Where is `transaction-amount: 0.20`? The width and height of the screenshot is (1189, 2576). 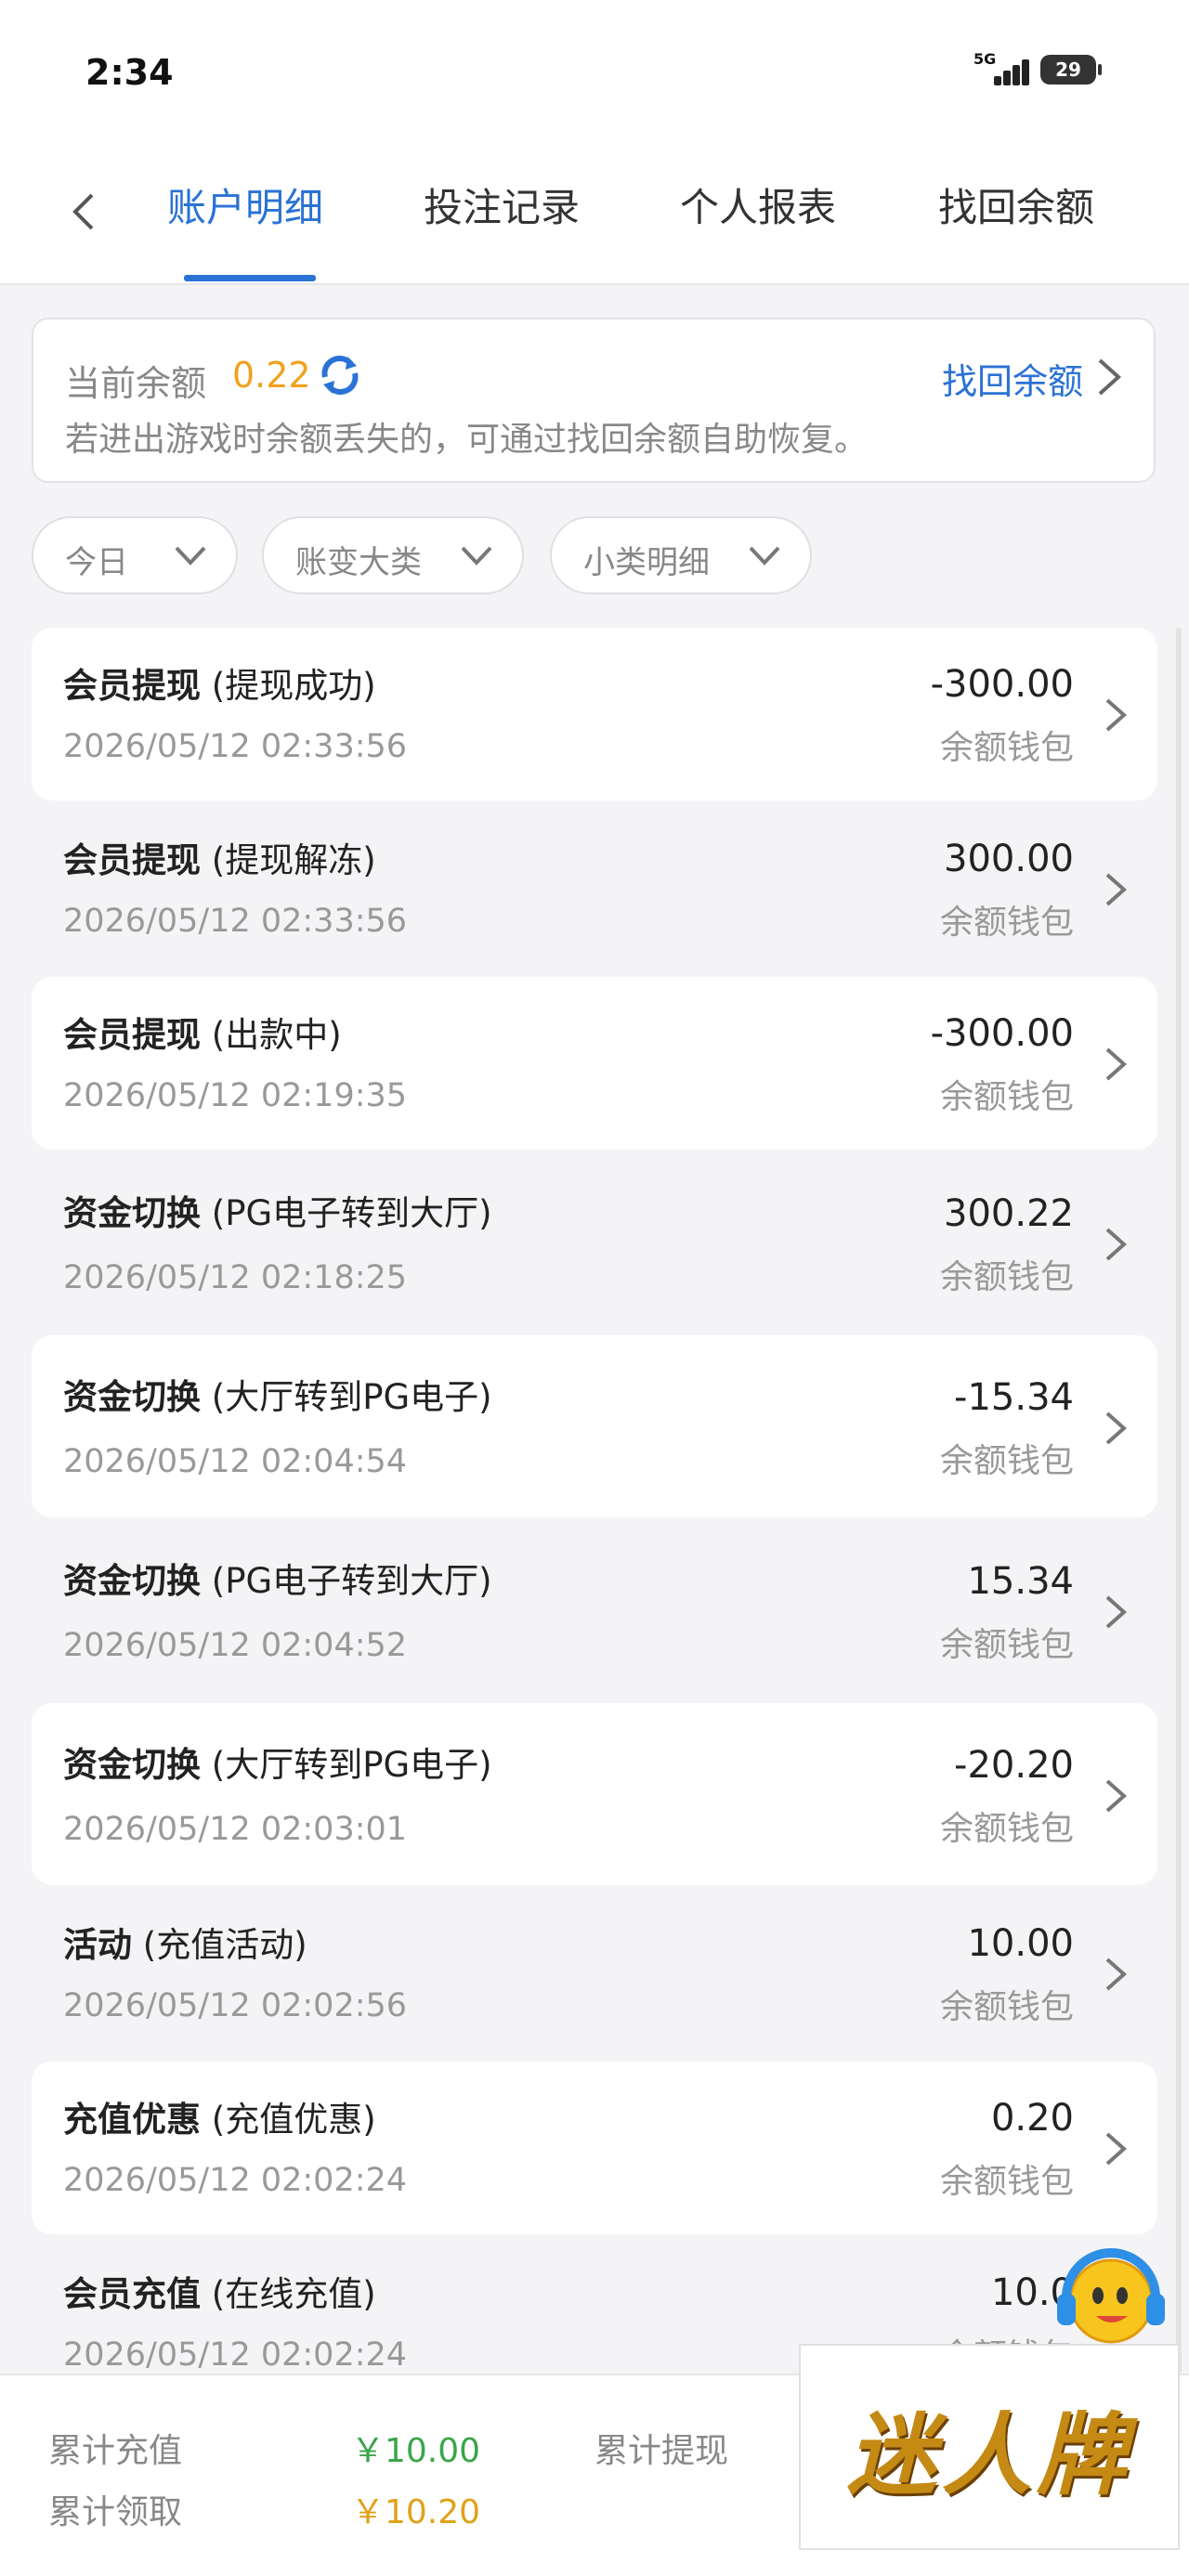
transaction-amount: 0.20 is located at coordinates (1032, 2118).